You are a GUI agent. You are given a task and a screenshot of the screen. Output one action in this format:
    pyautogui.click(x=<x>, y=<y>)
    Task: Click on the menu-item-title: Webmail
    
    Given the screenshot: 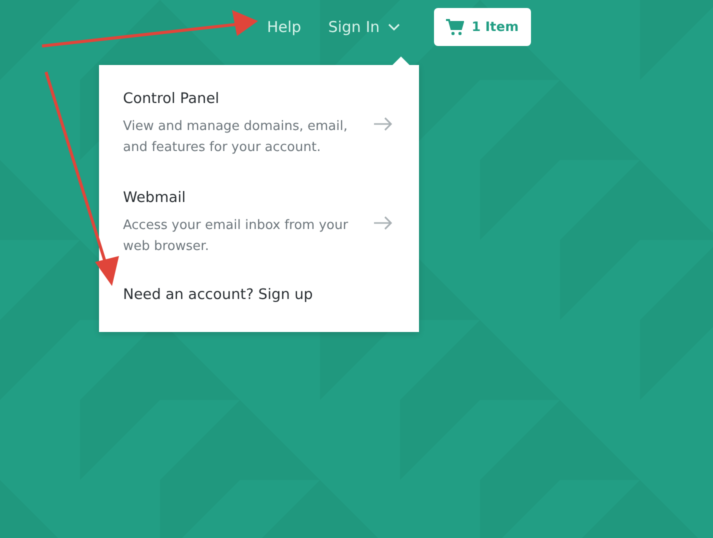 What is the action you would take?
    pyautogui.click(x=239, y=198)
    